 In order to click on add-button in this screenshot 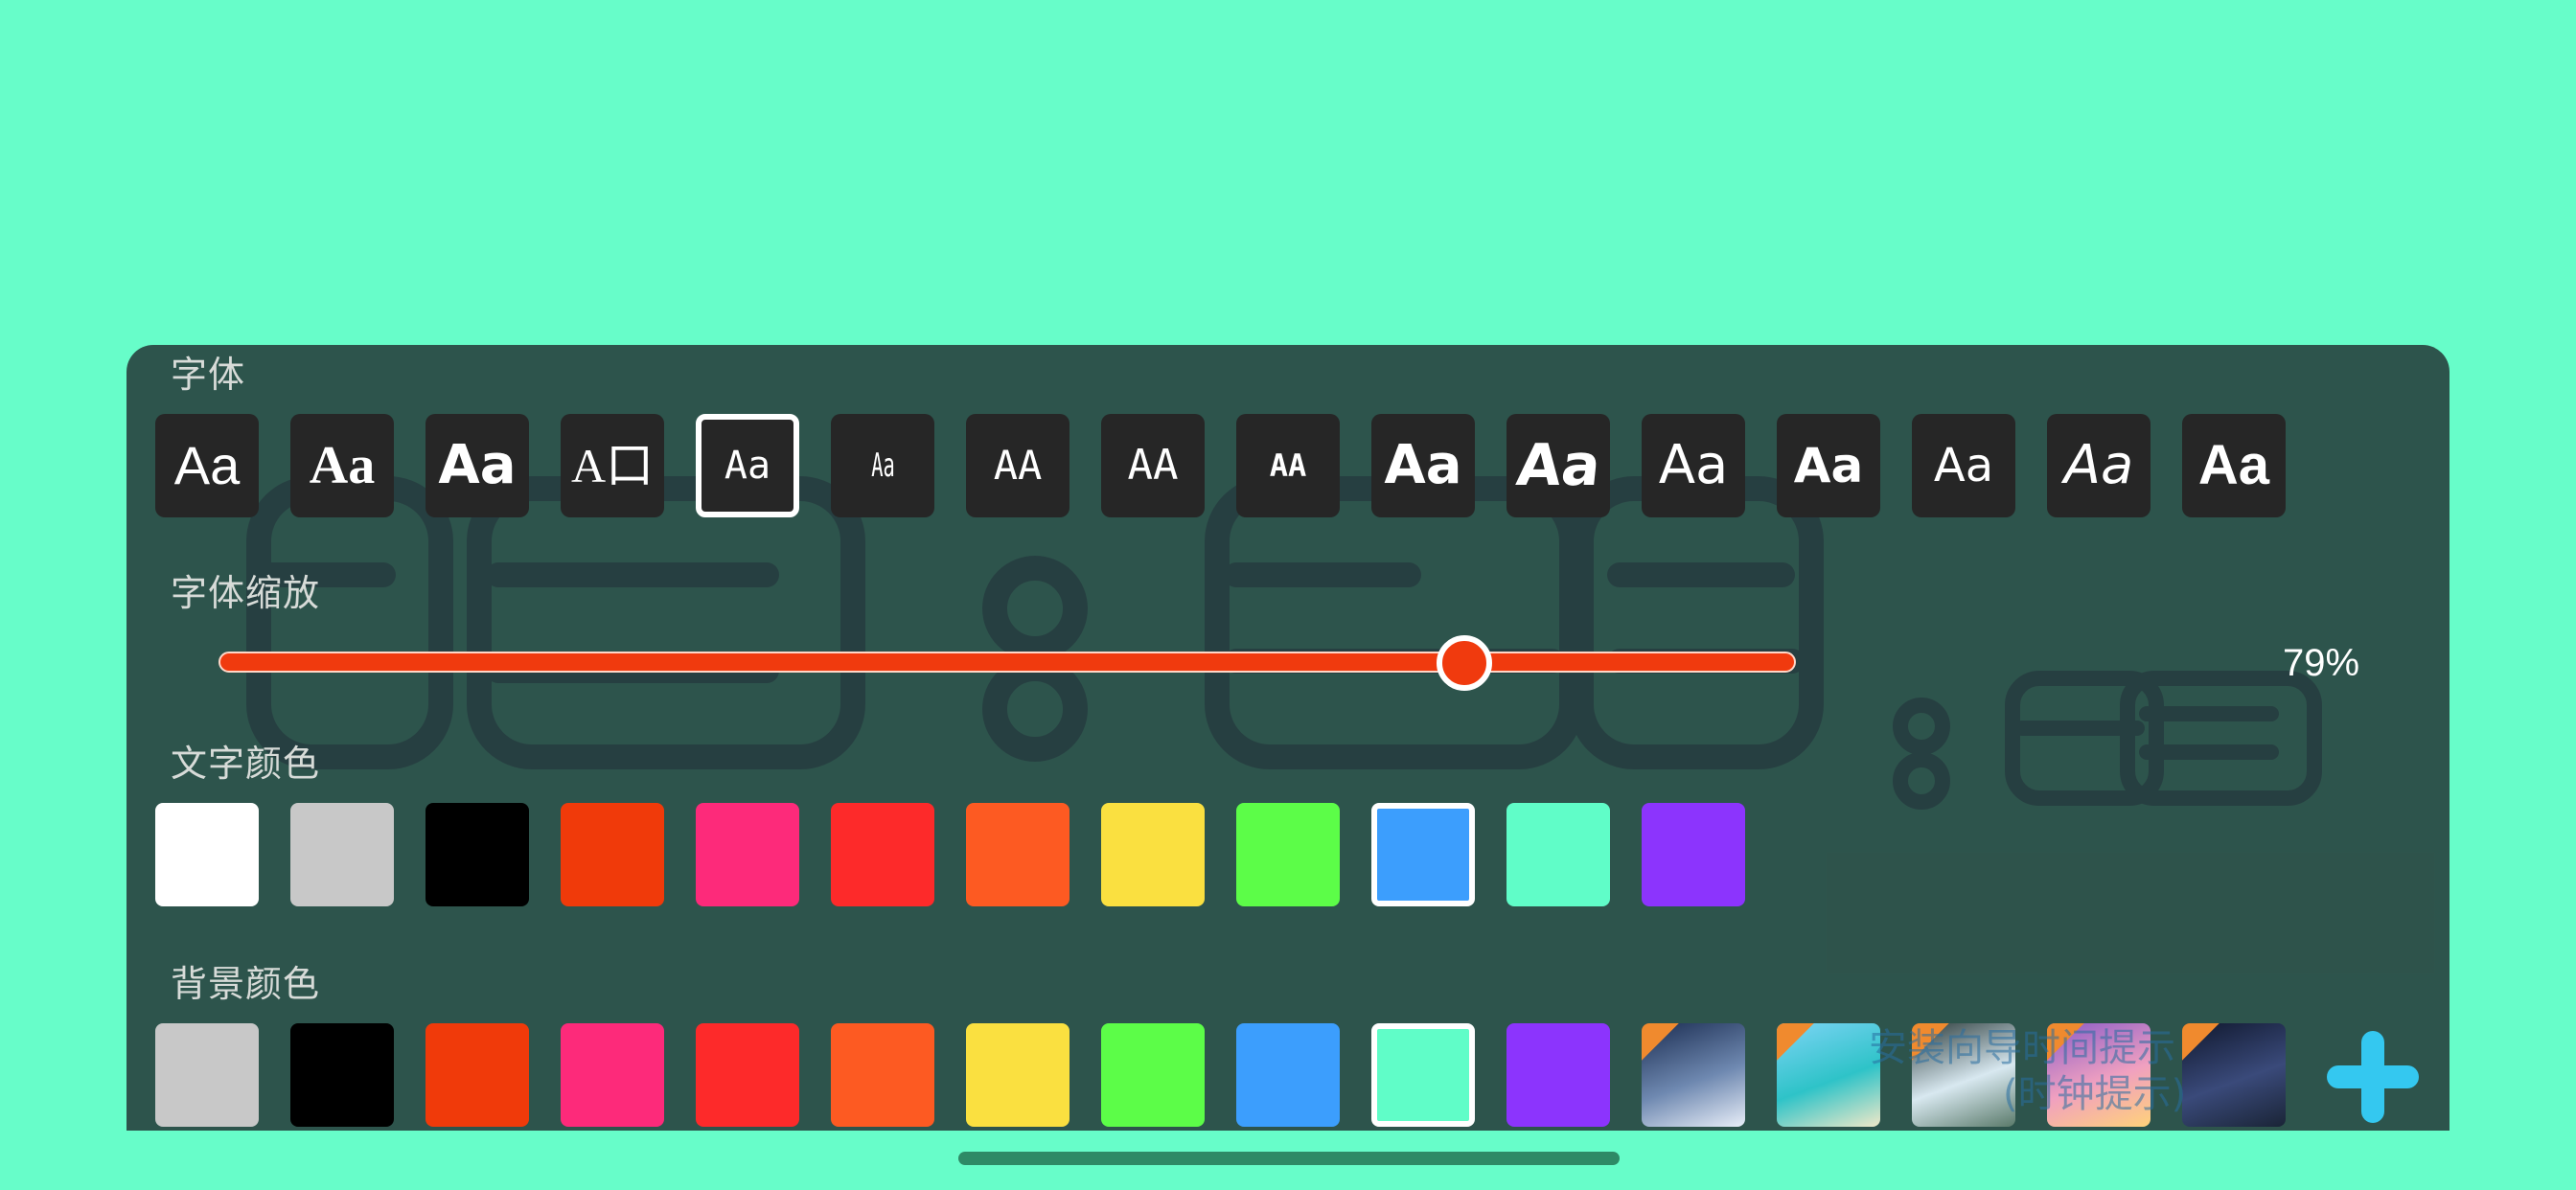, I will do `click(2373, 1077)`.